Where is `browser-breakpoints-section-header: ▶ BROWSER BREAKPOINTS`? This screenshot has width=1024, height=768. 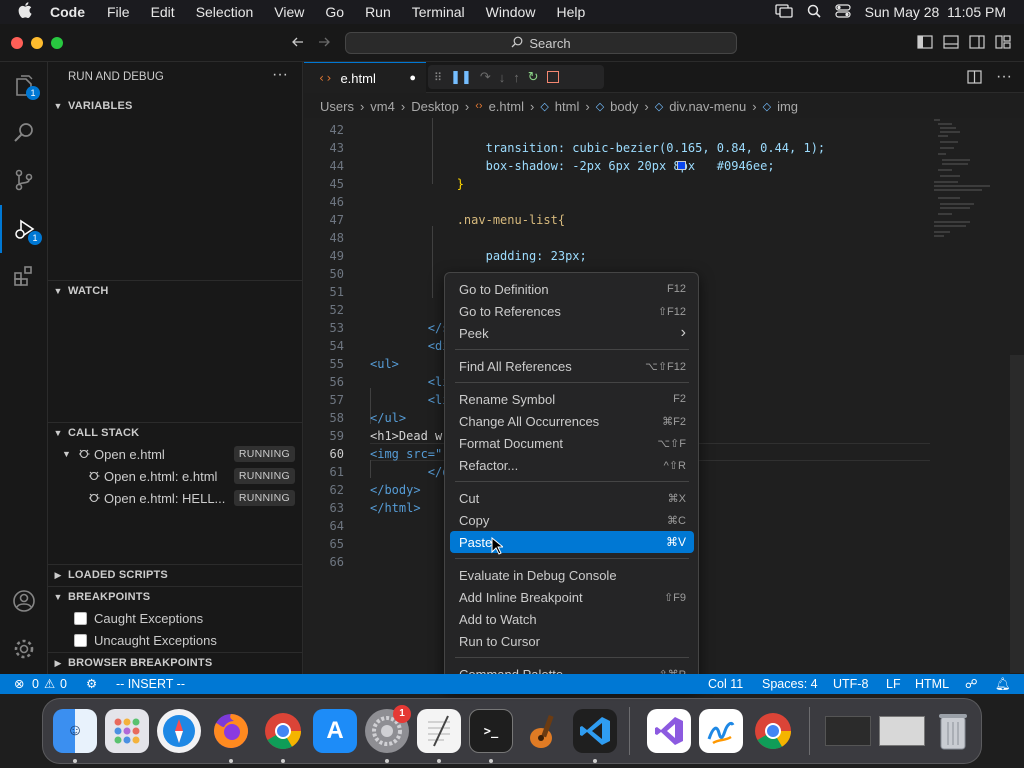
browser-breakpoints-section-header: ▶ BROWSER BREAKPOINTS is located at coordinates (175, 663).